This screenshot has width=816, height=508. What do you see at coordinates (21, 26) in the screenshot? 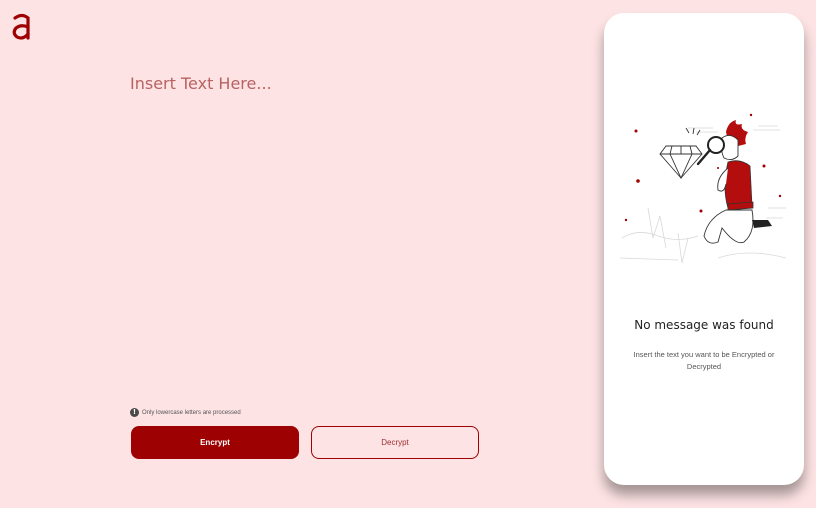
I see `alura-logo-icon` at bounding box center [21, 26].